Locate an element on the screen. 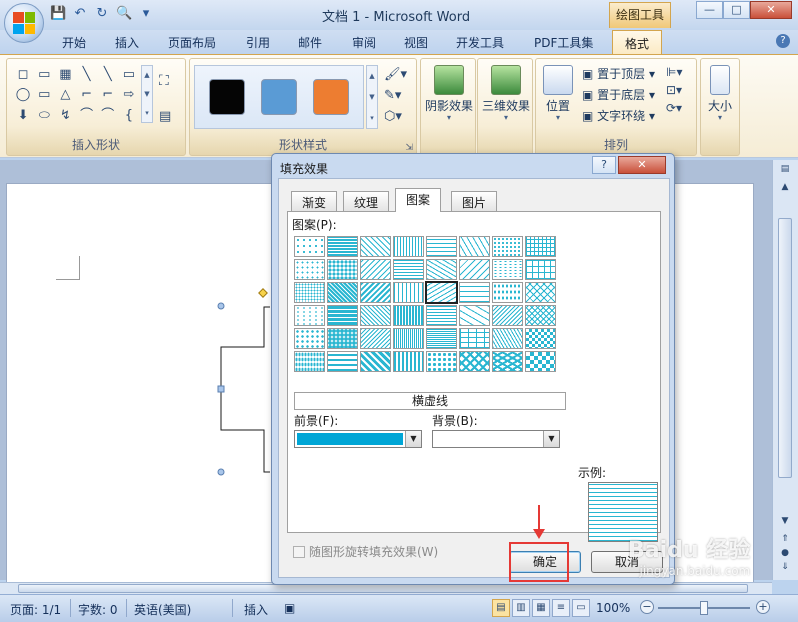 This screenshot has width=798, height=622. previous-page-icon: ⇑ is located at coordinates (785, 541).